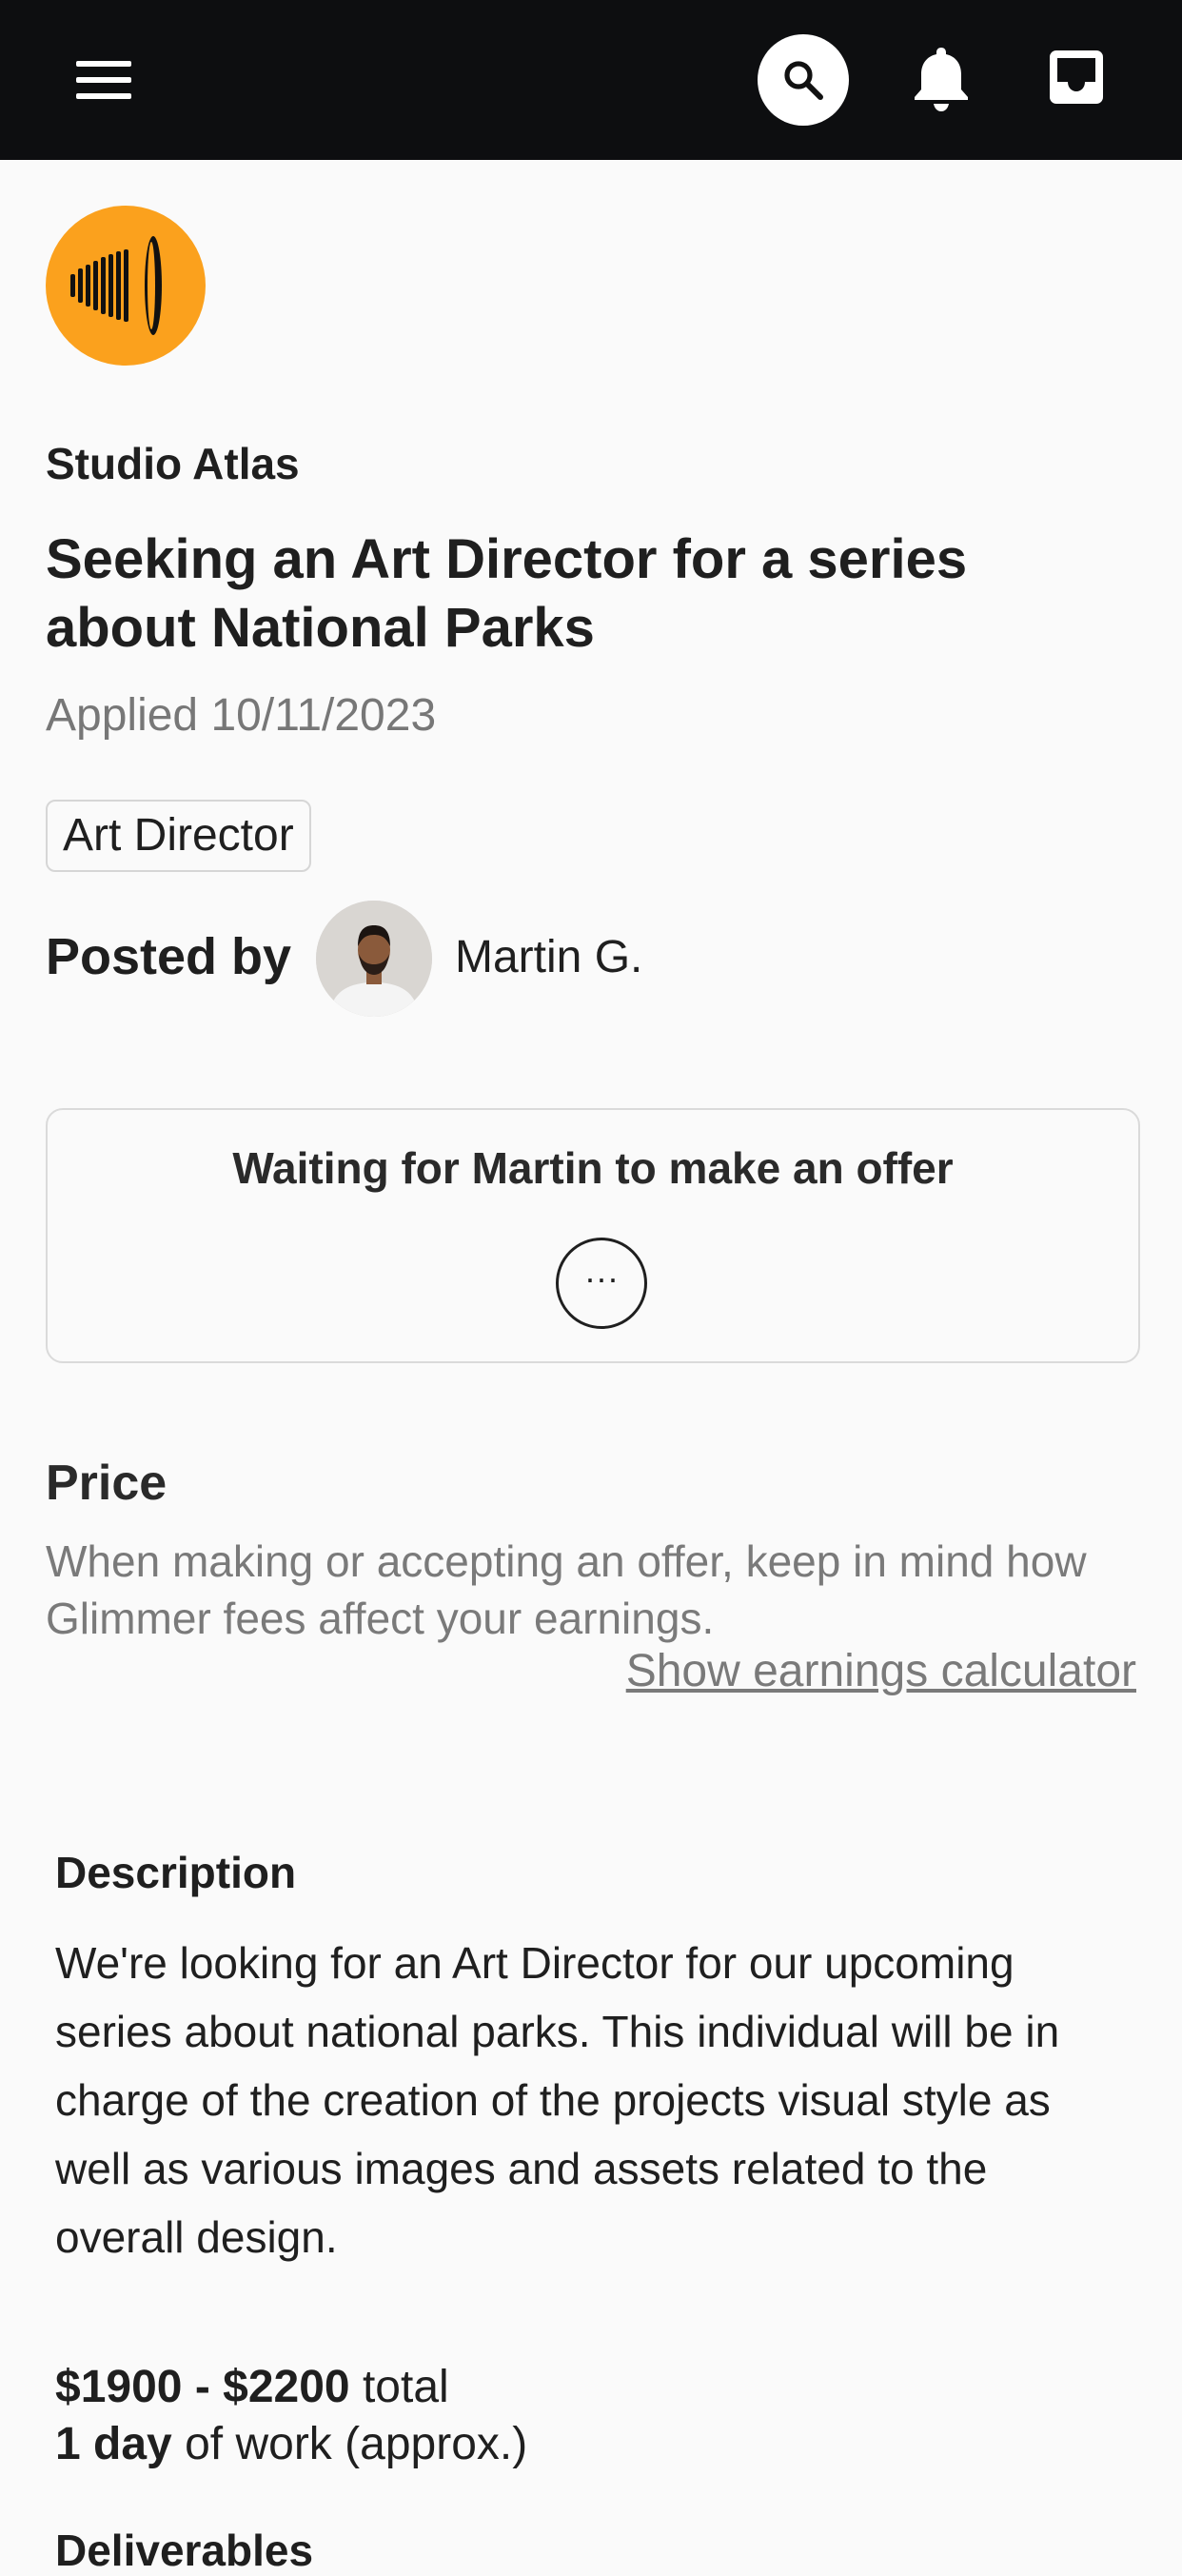 The height and width of the screenshot is (2576, 1182). Describe the element at coordinates (591, 80) in the screenshot. I see `top-app-bar` at that location.